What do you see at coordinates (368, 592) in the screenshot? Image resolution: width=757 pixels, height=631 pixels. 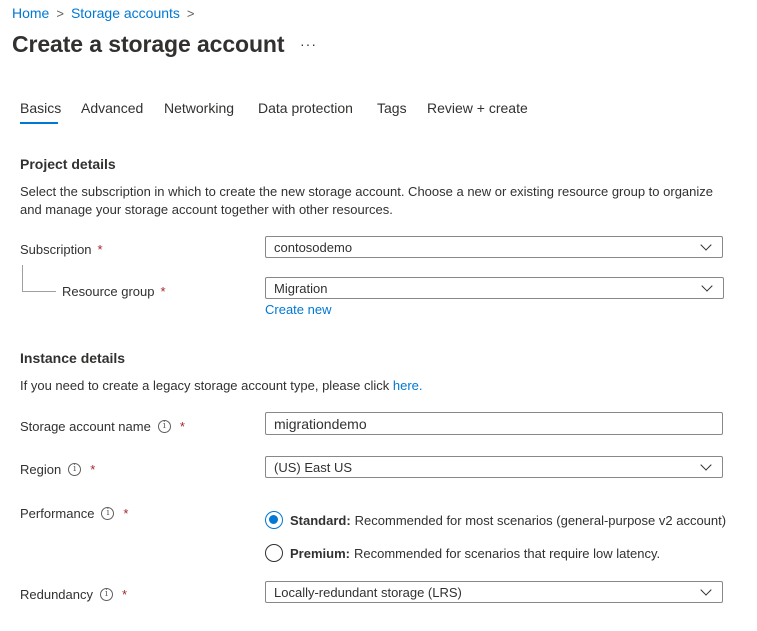 I see `redundancy-value: Locally-redundant storage (LRS)` at bounding box center [368, 592].